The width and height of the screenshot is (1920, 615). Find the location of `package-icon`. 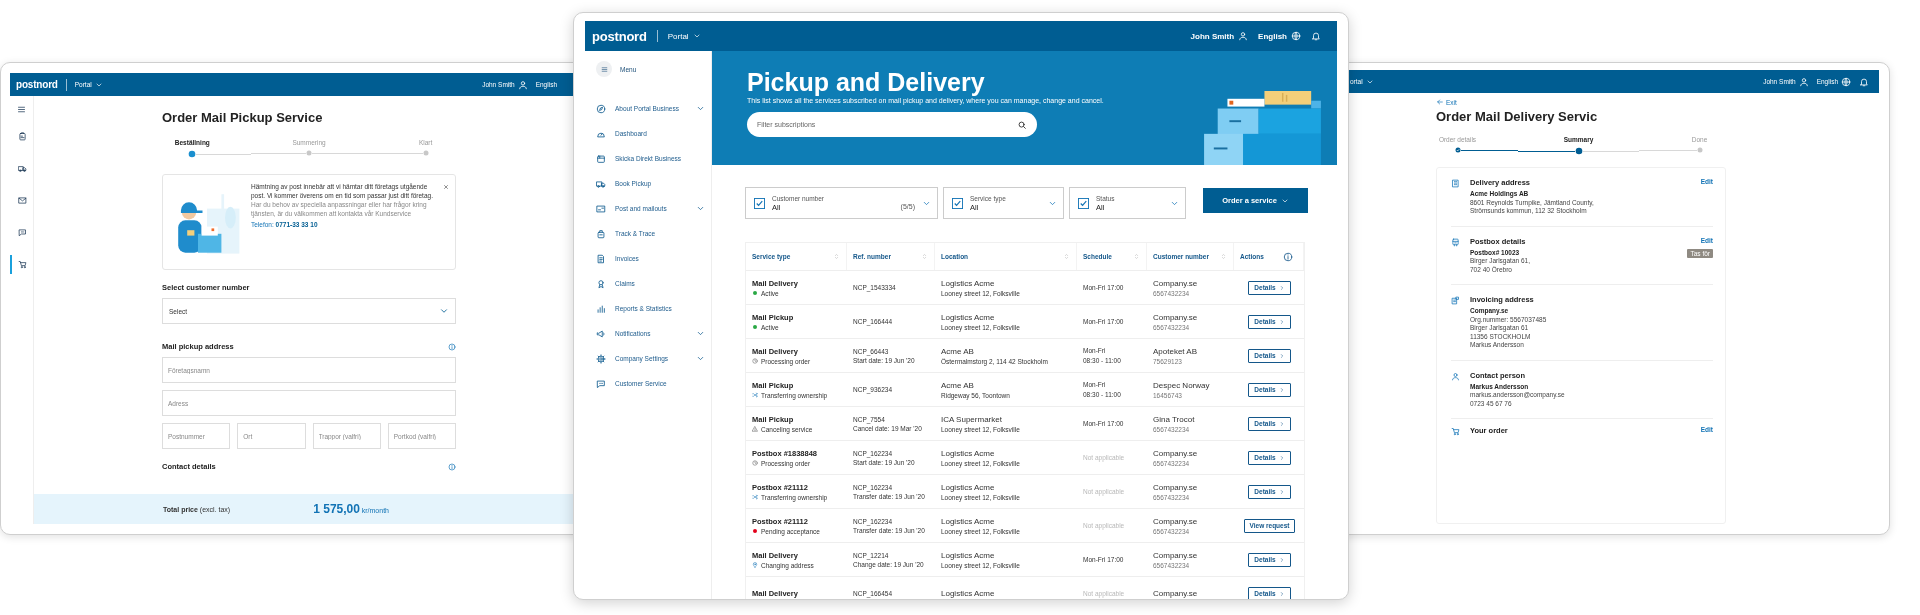

package-icon is located at coordinates (601, 158).